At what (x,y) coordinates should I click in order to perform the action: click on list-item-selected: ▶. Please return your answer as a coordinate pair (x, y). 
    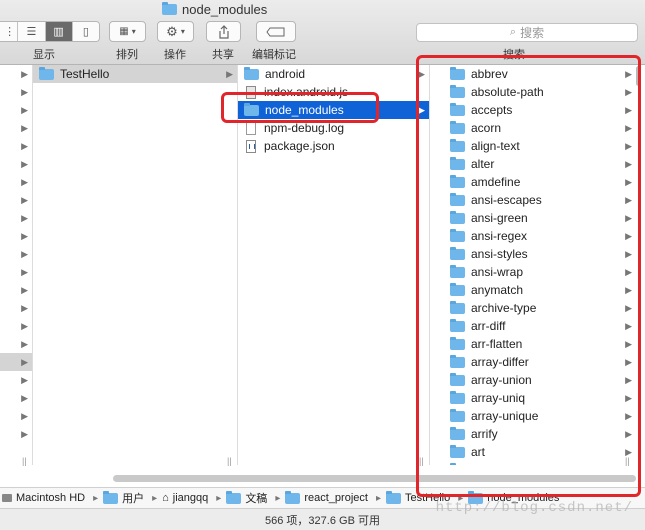
    Looking at the image, I should click on (16, 362).